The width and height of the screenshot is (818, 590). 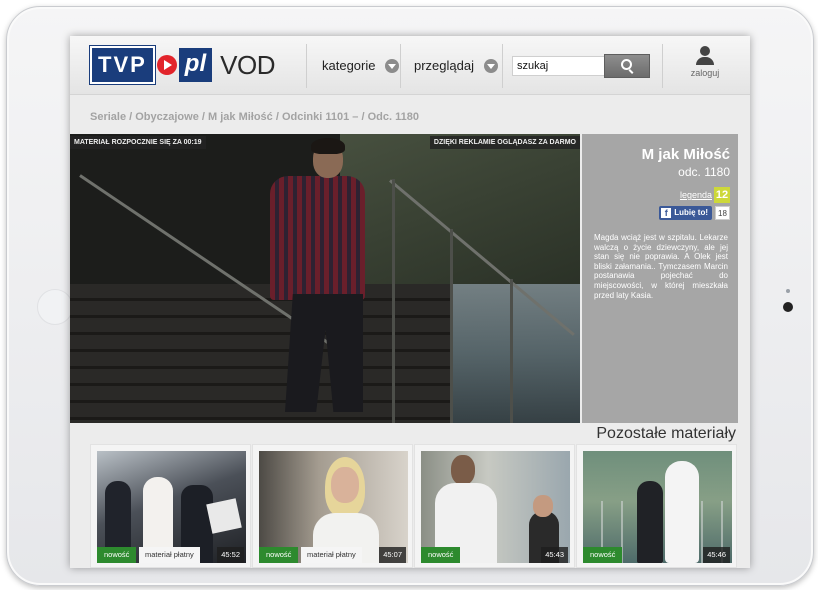 I want to click on user-icon, so click(x=705, y=51).